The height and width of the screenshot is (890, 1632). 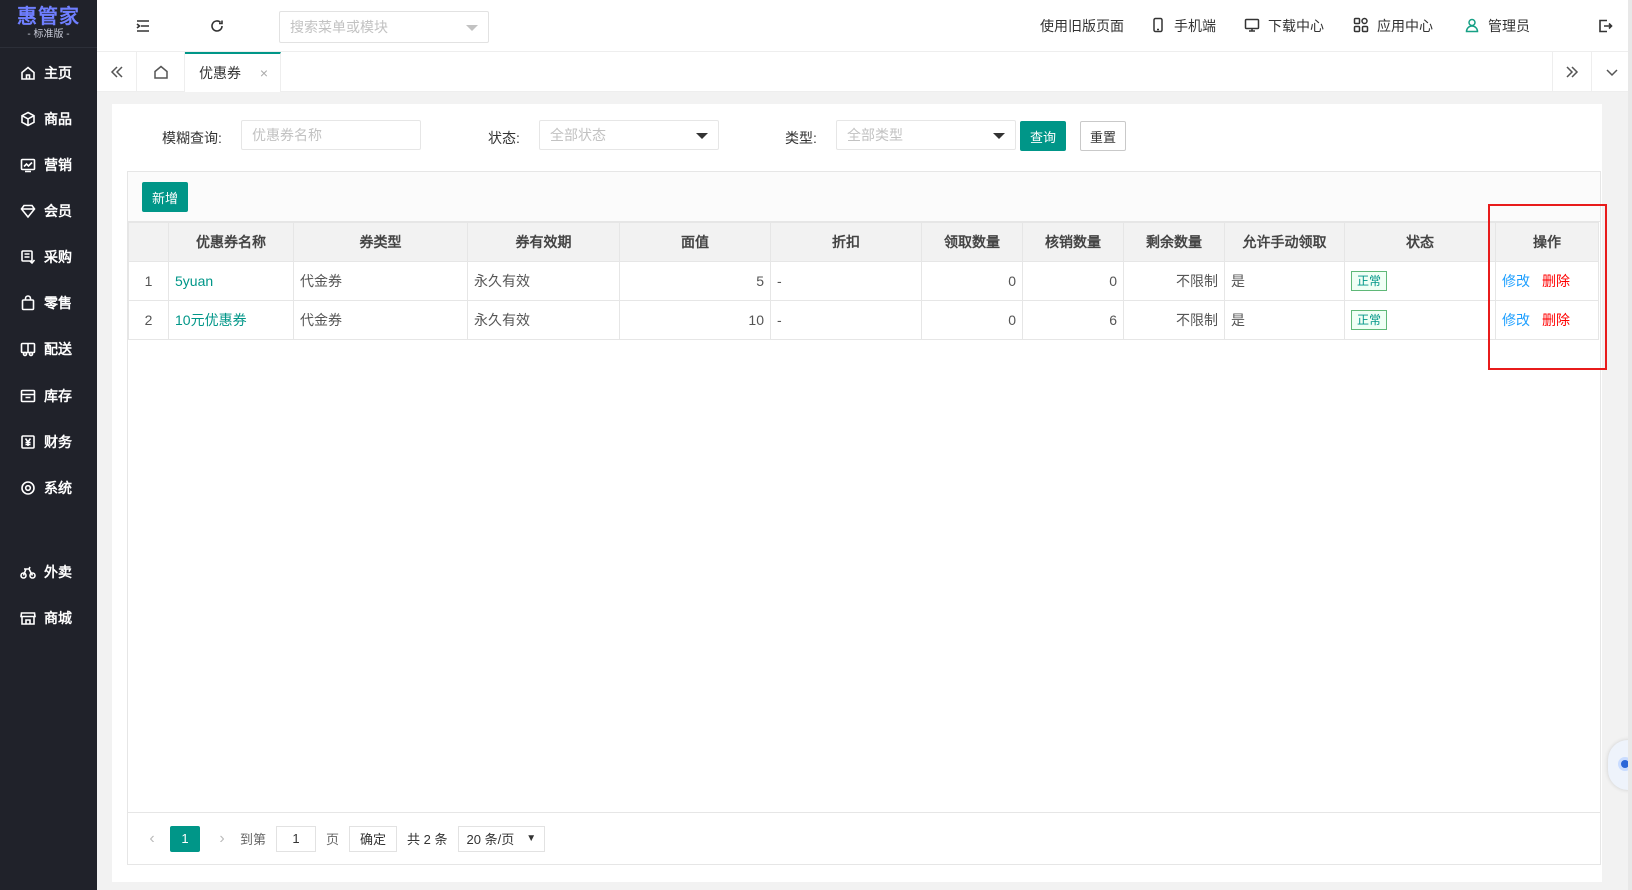 I want to click on sidebar-item-label: 外卖, so click(x=58, y=572).